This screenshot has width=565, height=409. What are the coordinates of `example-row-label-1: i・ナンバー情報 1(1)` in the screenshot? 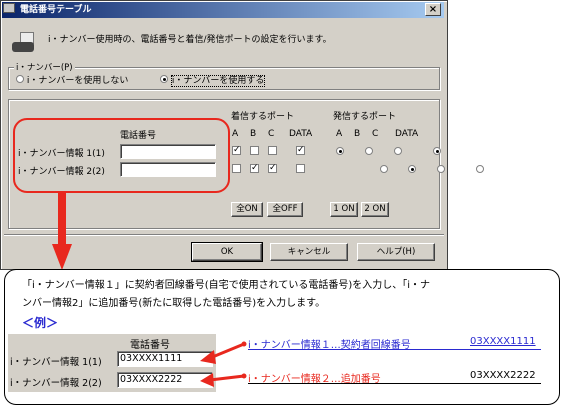 It's located at (56, 362).